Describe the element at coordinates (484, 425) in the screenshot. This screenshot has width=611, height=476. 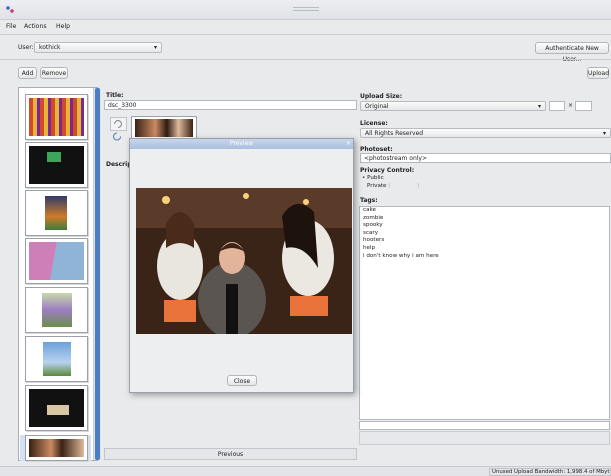
I see `tags-scrollbar` at that location.